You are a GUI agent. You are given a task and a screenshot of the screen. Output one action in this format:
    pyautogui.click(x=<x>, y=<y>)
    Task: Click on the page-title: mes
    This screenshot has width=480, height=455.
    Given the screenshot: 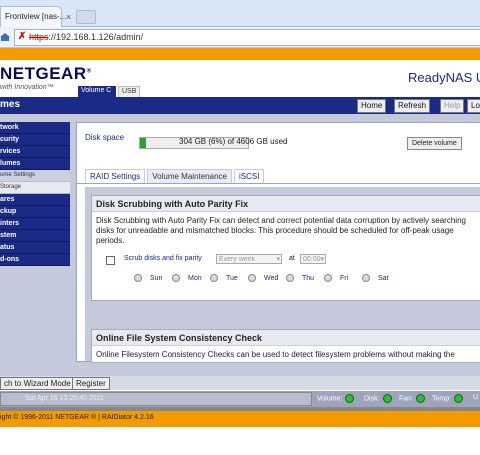 What is the action you would take?
    pyautogui.click(x=10, y=104)
    